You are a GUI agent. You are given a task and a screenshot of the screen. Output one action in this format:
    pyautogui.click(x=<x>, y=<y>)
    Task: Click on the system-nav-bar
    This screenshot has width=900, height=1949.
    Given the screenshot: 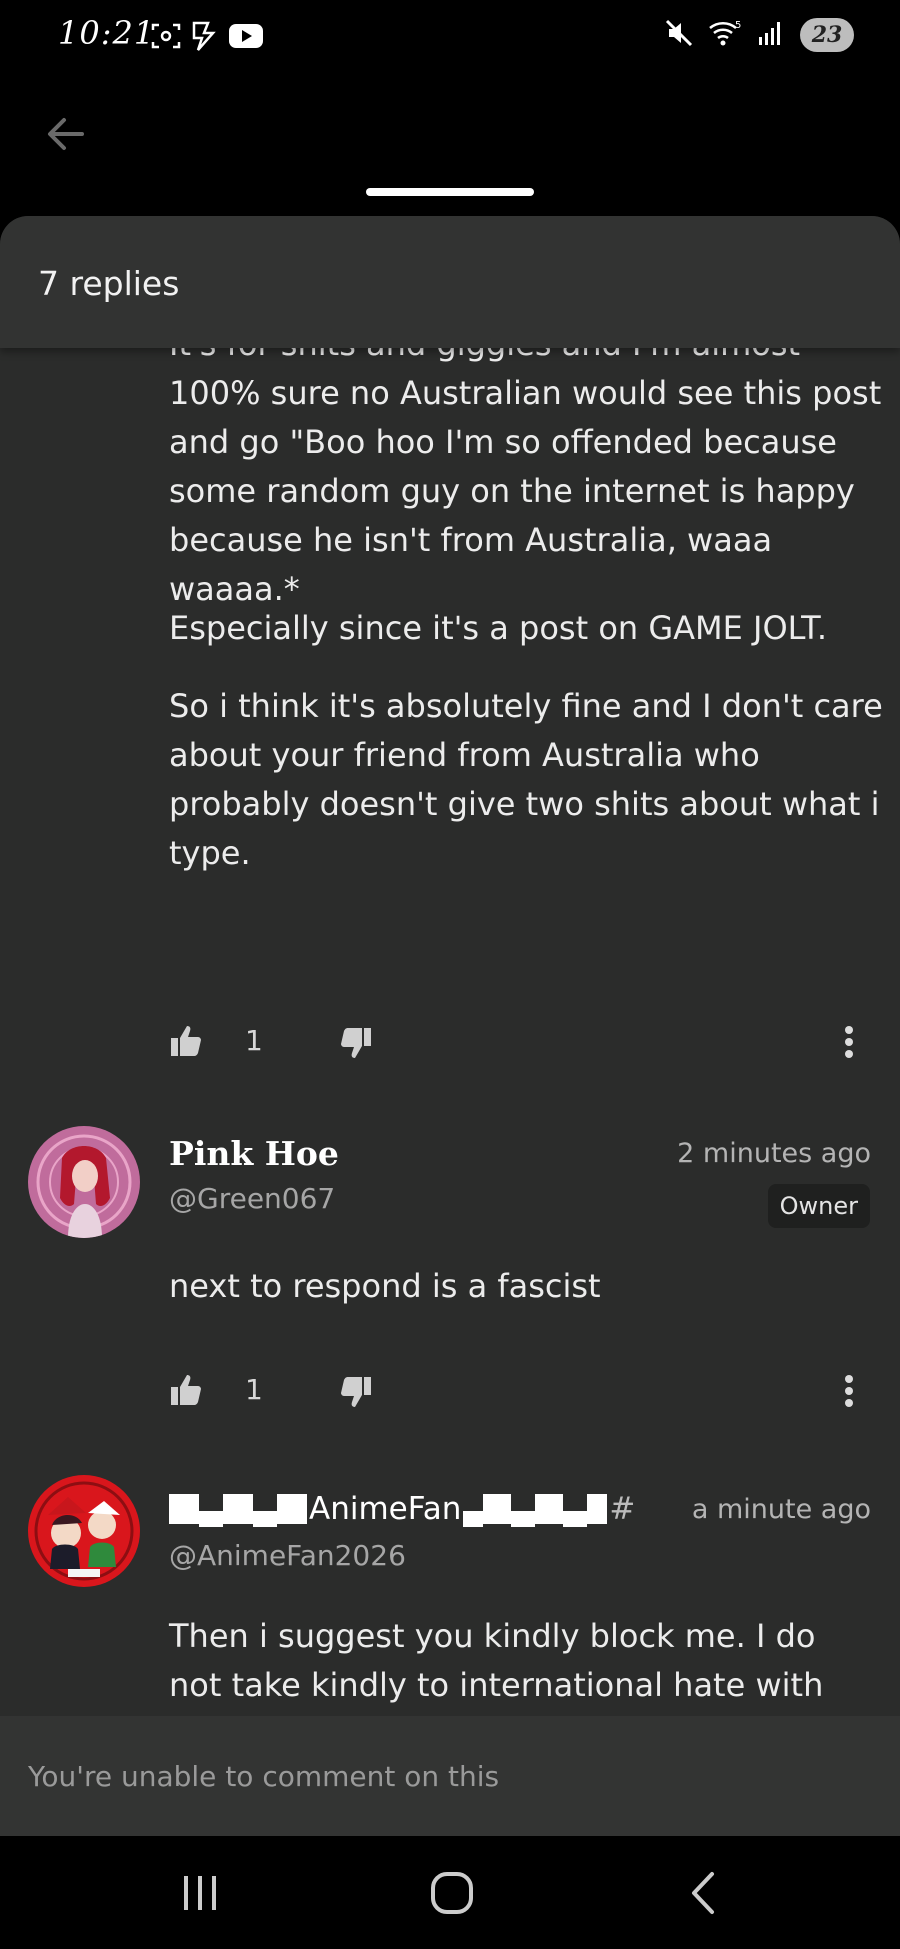 What is the action you would take?
    pyautogui.click(x=450, y=1892)
    